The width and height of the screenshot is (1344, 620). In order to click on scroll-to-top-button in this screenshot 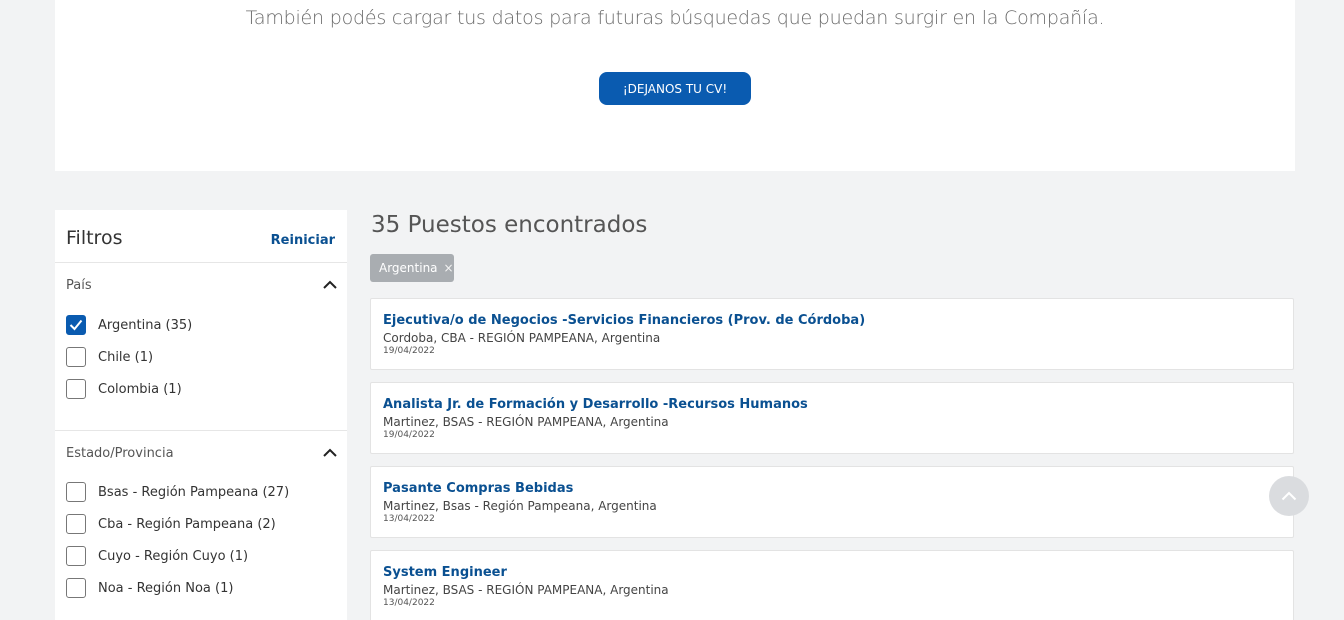, I will do `click(1289, 496)`.